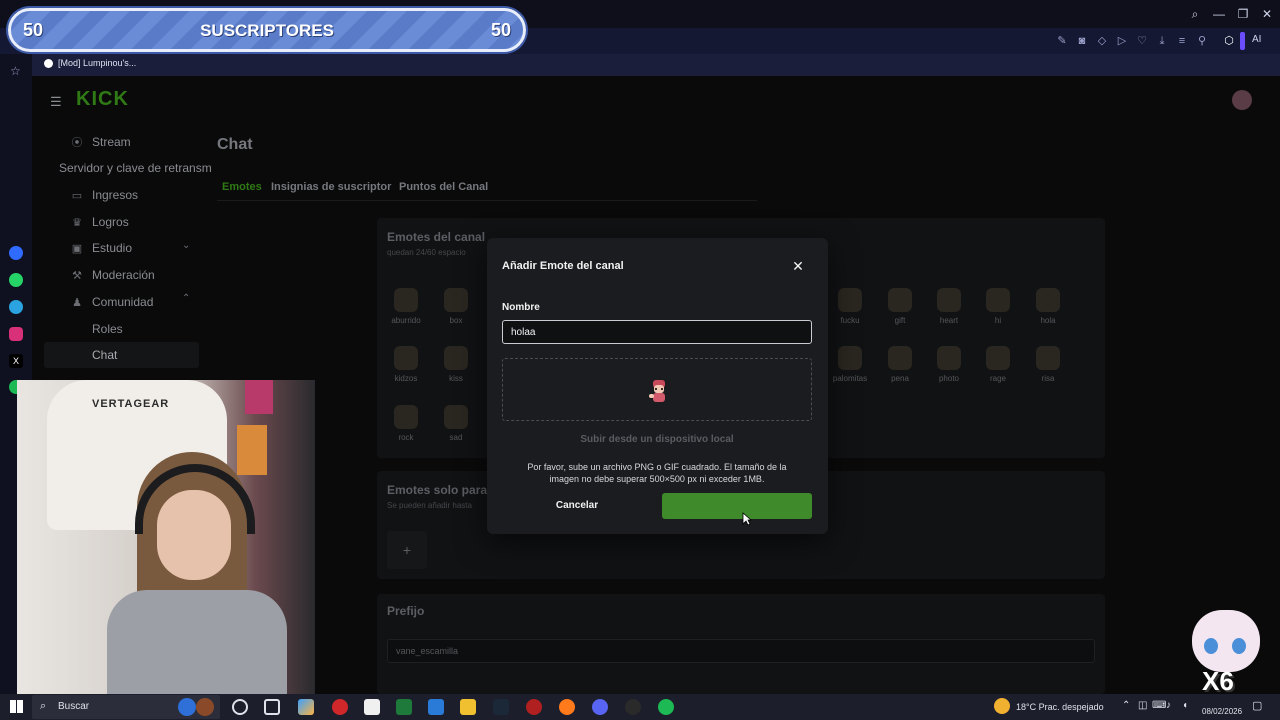  What do you see at coordinates (406, 364) in the screenshot?
I see `emote-tile: kidzos` at bounding box center [406, 364].